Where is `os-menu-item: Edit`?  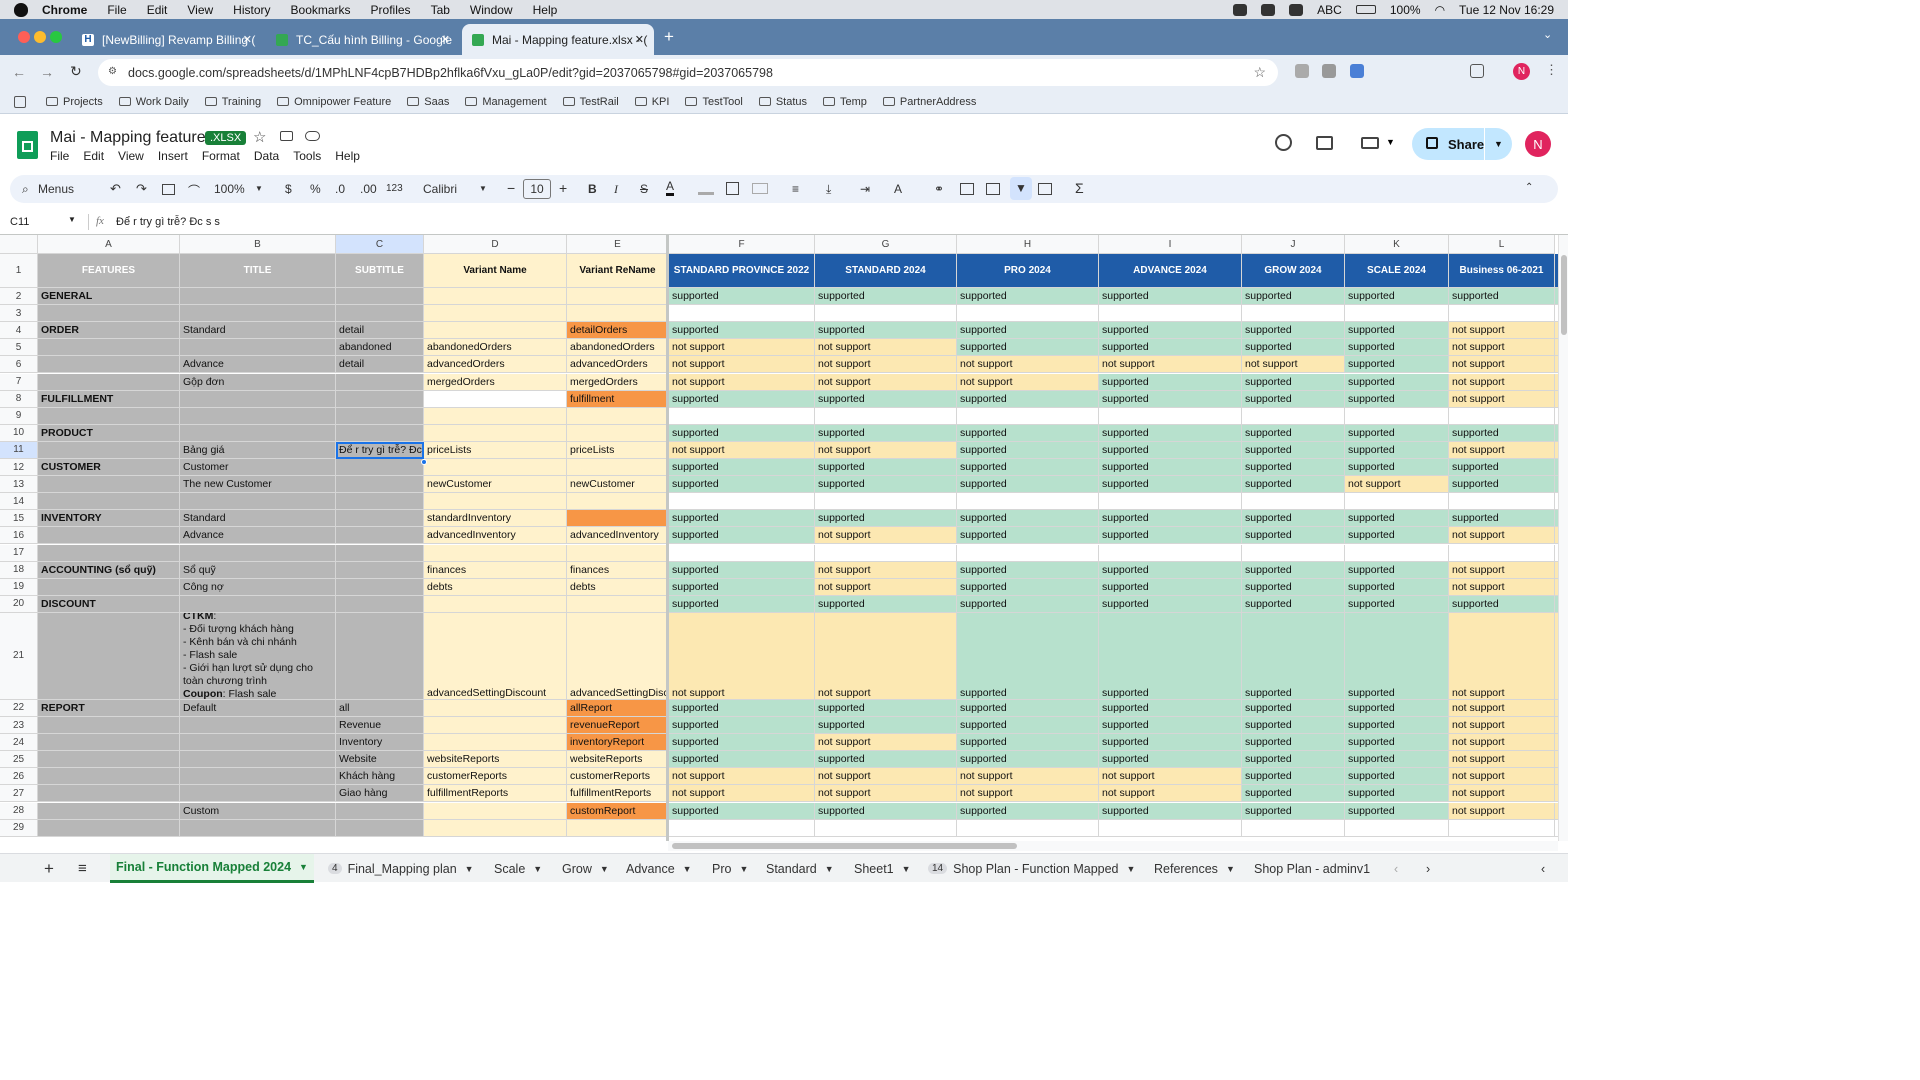 os-menu-item: Edit is located at coordinates (157, 10).